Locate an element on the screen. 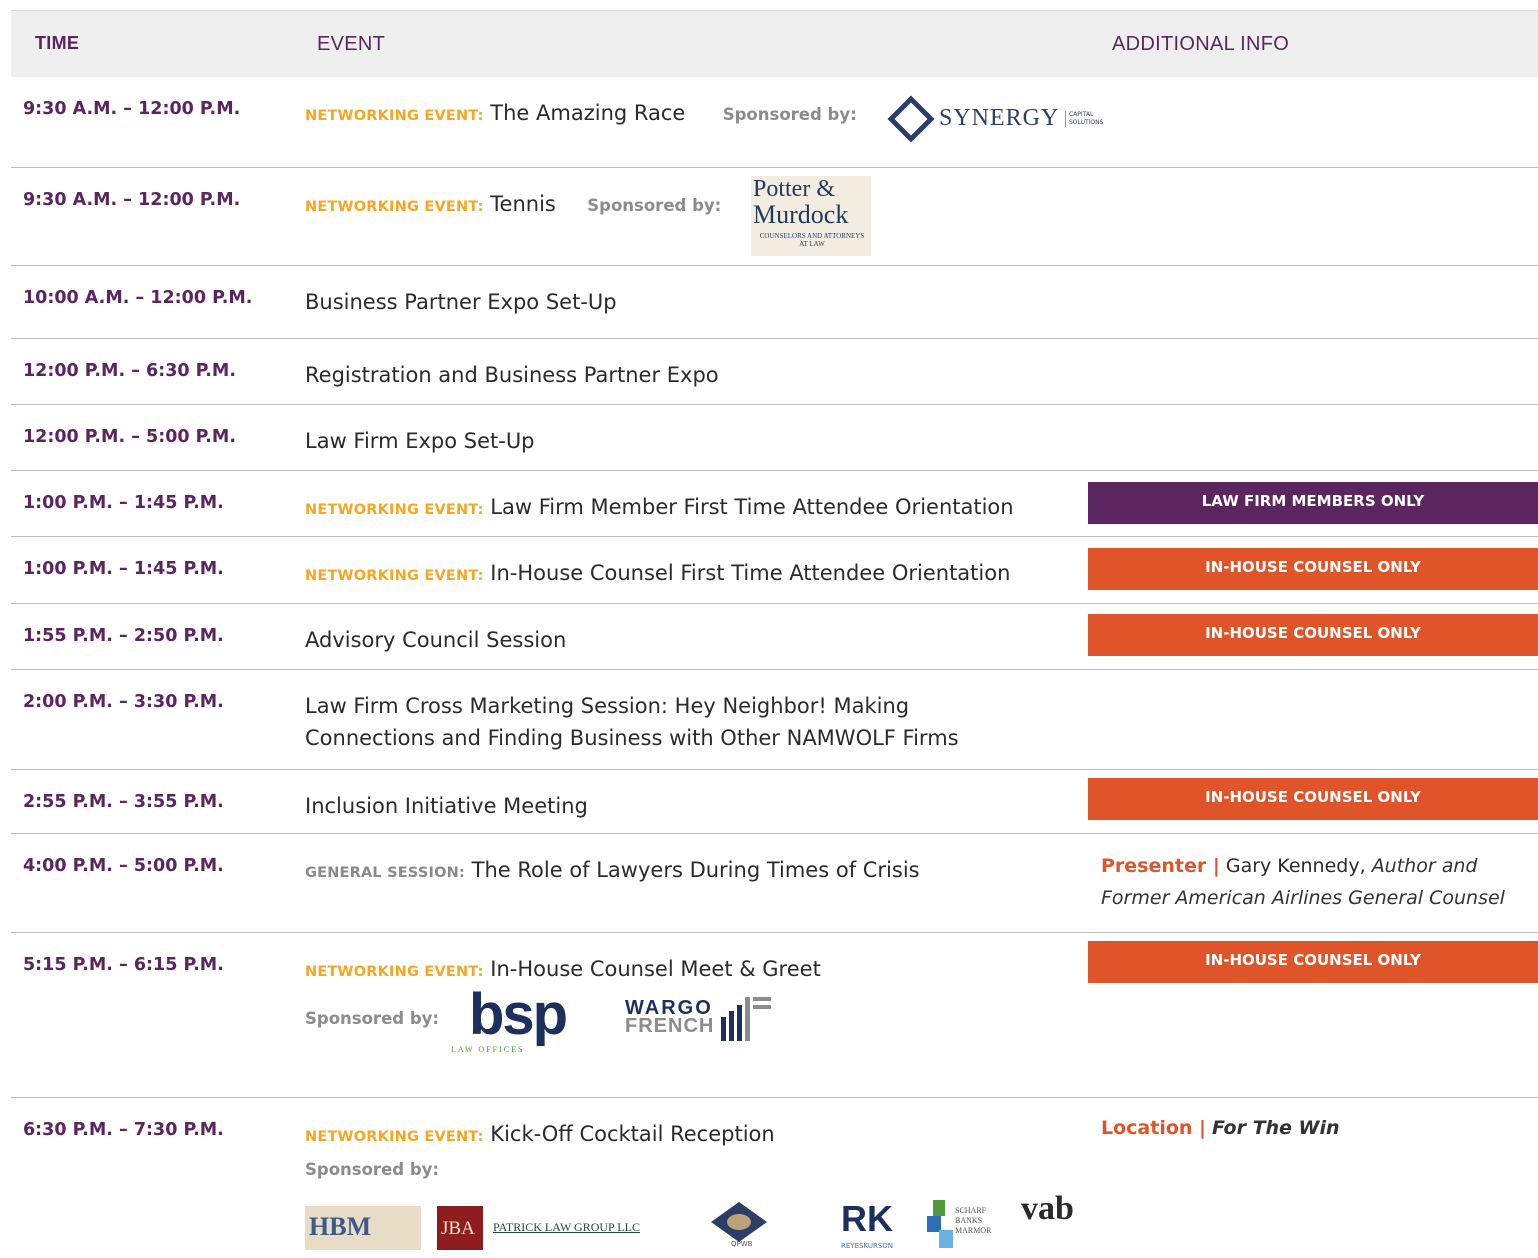  wargo-french-logo: WARGO FRENCH is located at coordinates (708, 1022).